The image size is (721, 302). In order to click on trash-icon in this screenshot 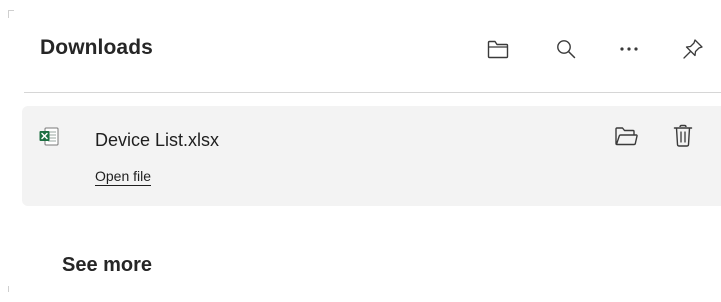, I will do `click(683, 135)`.